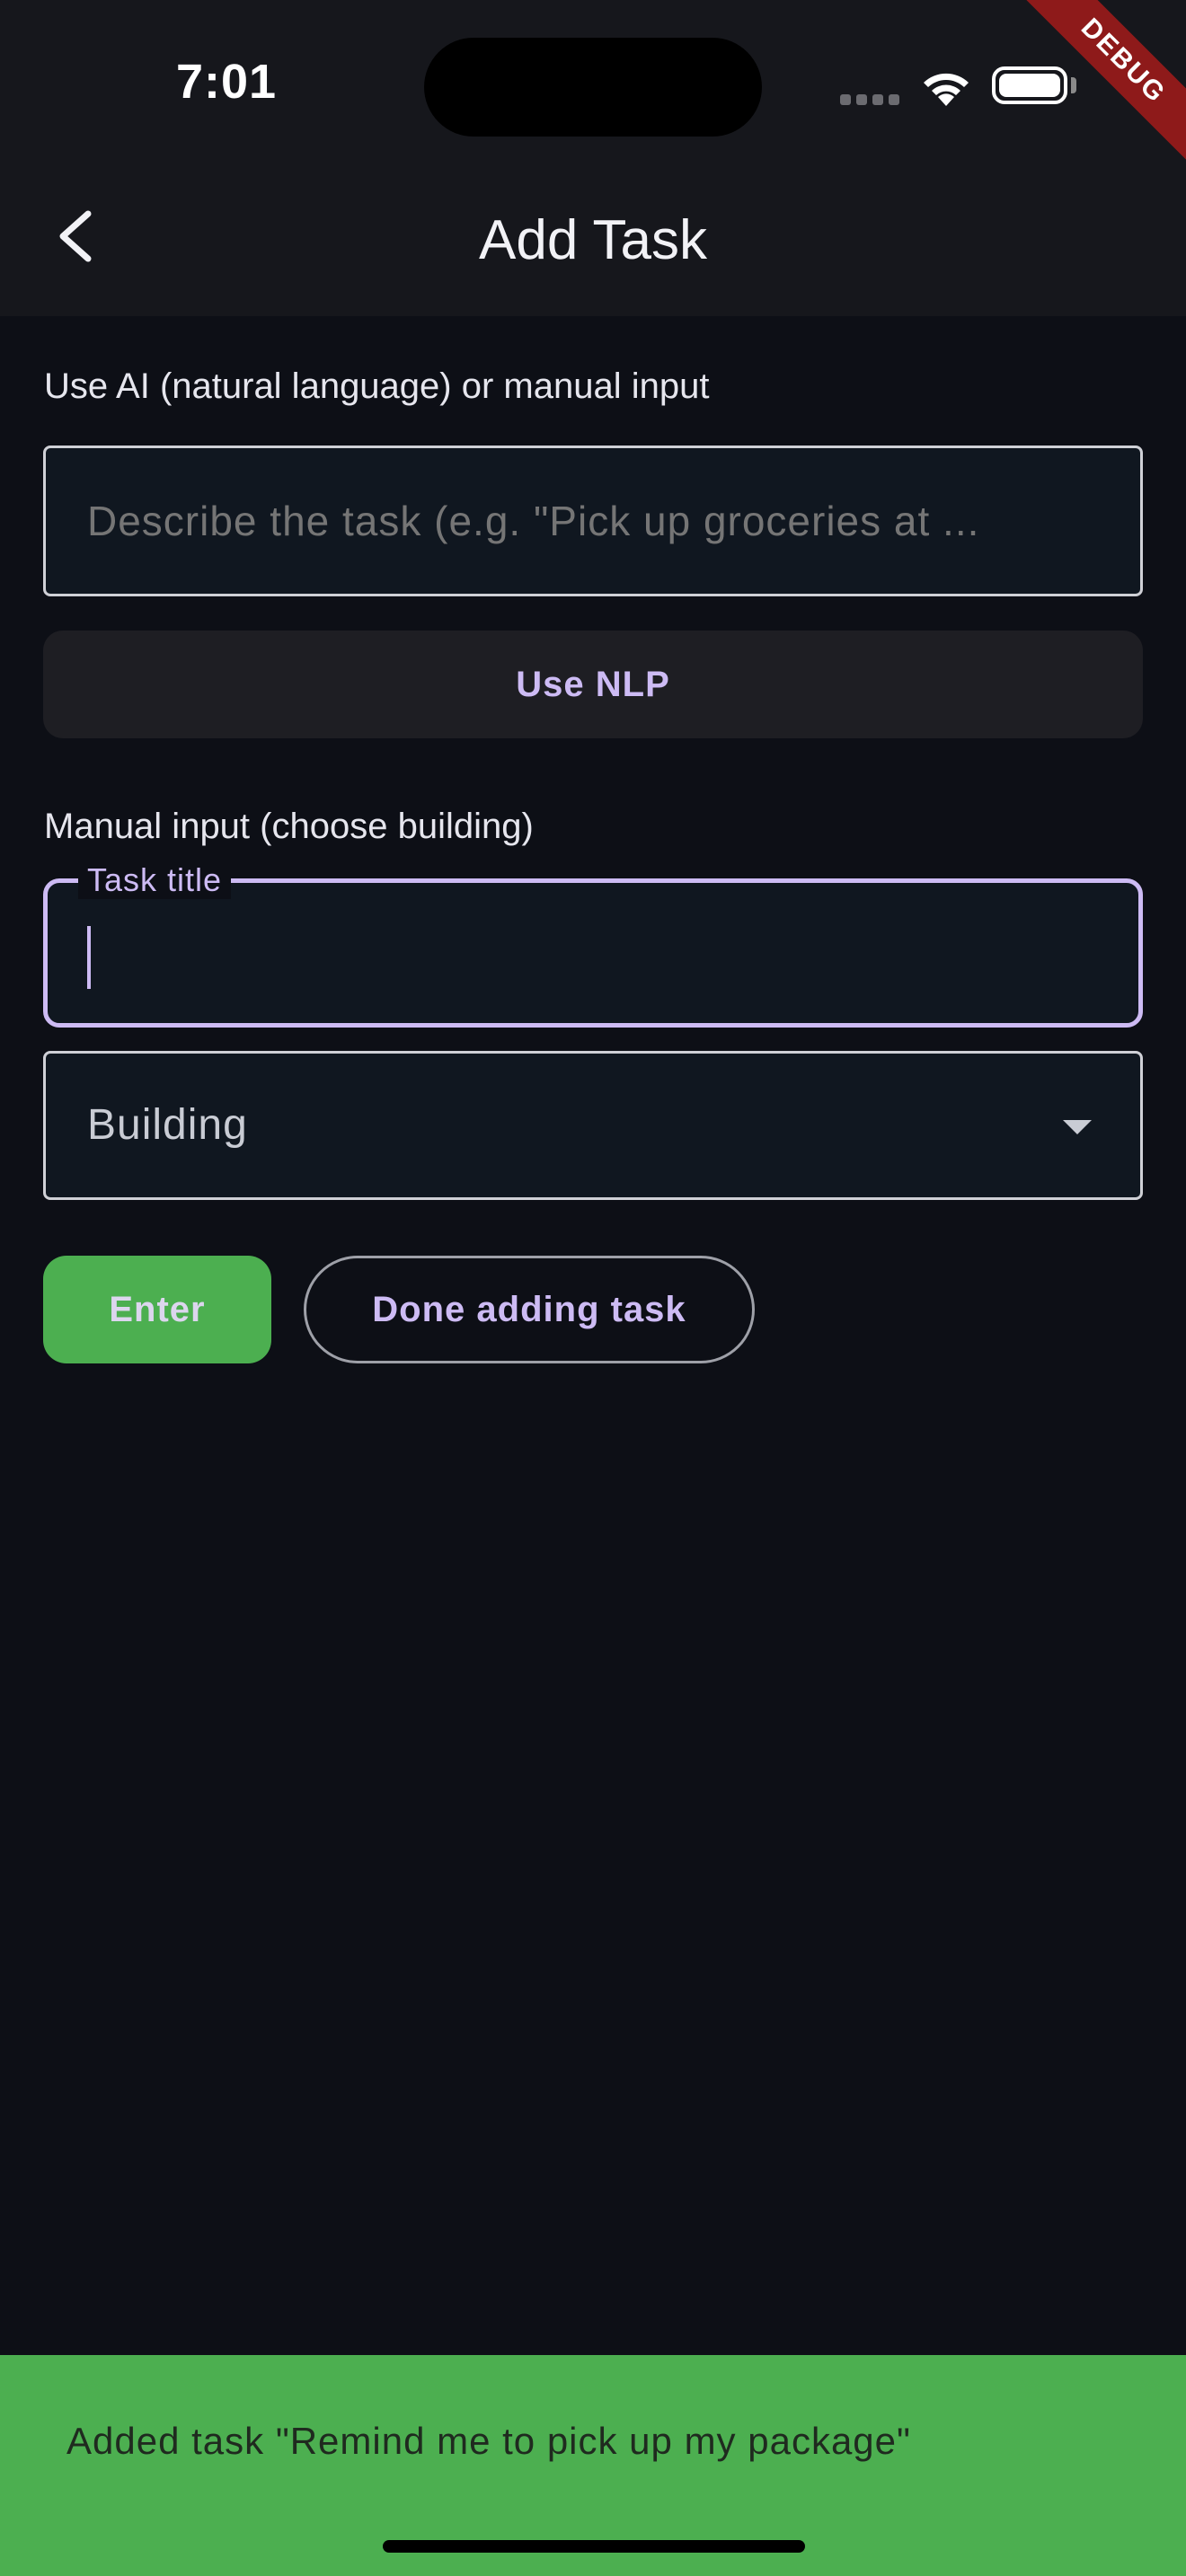 This screenshot has height=2576, width=1186. I want to click on dynamic-island, so click(593, 87).